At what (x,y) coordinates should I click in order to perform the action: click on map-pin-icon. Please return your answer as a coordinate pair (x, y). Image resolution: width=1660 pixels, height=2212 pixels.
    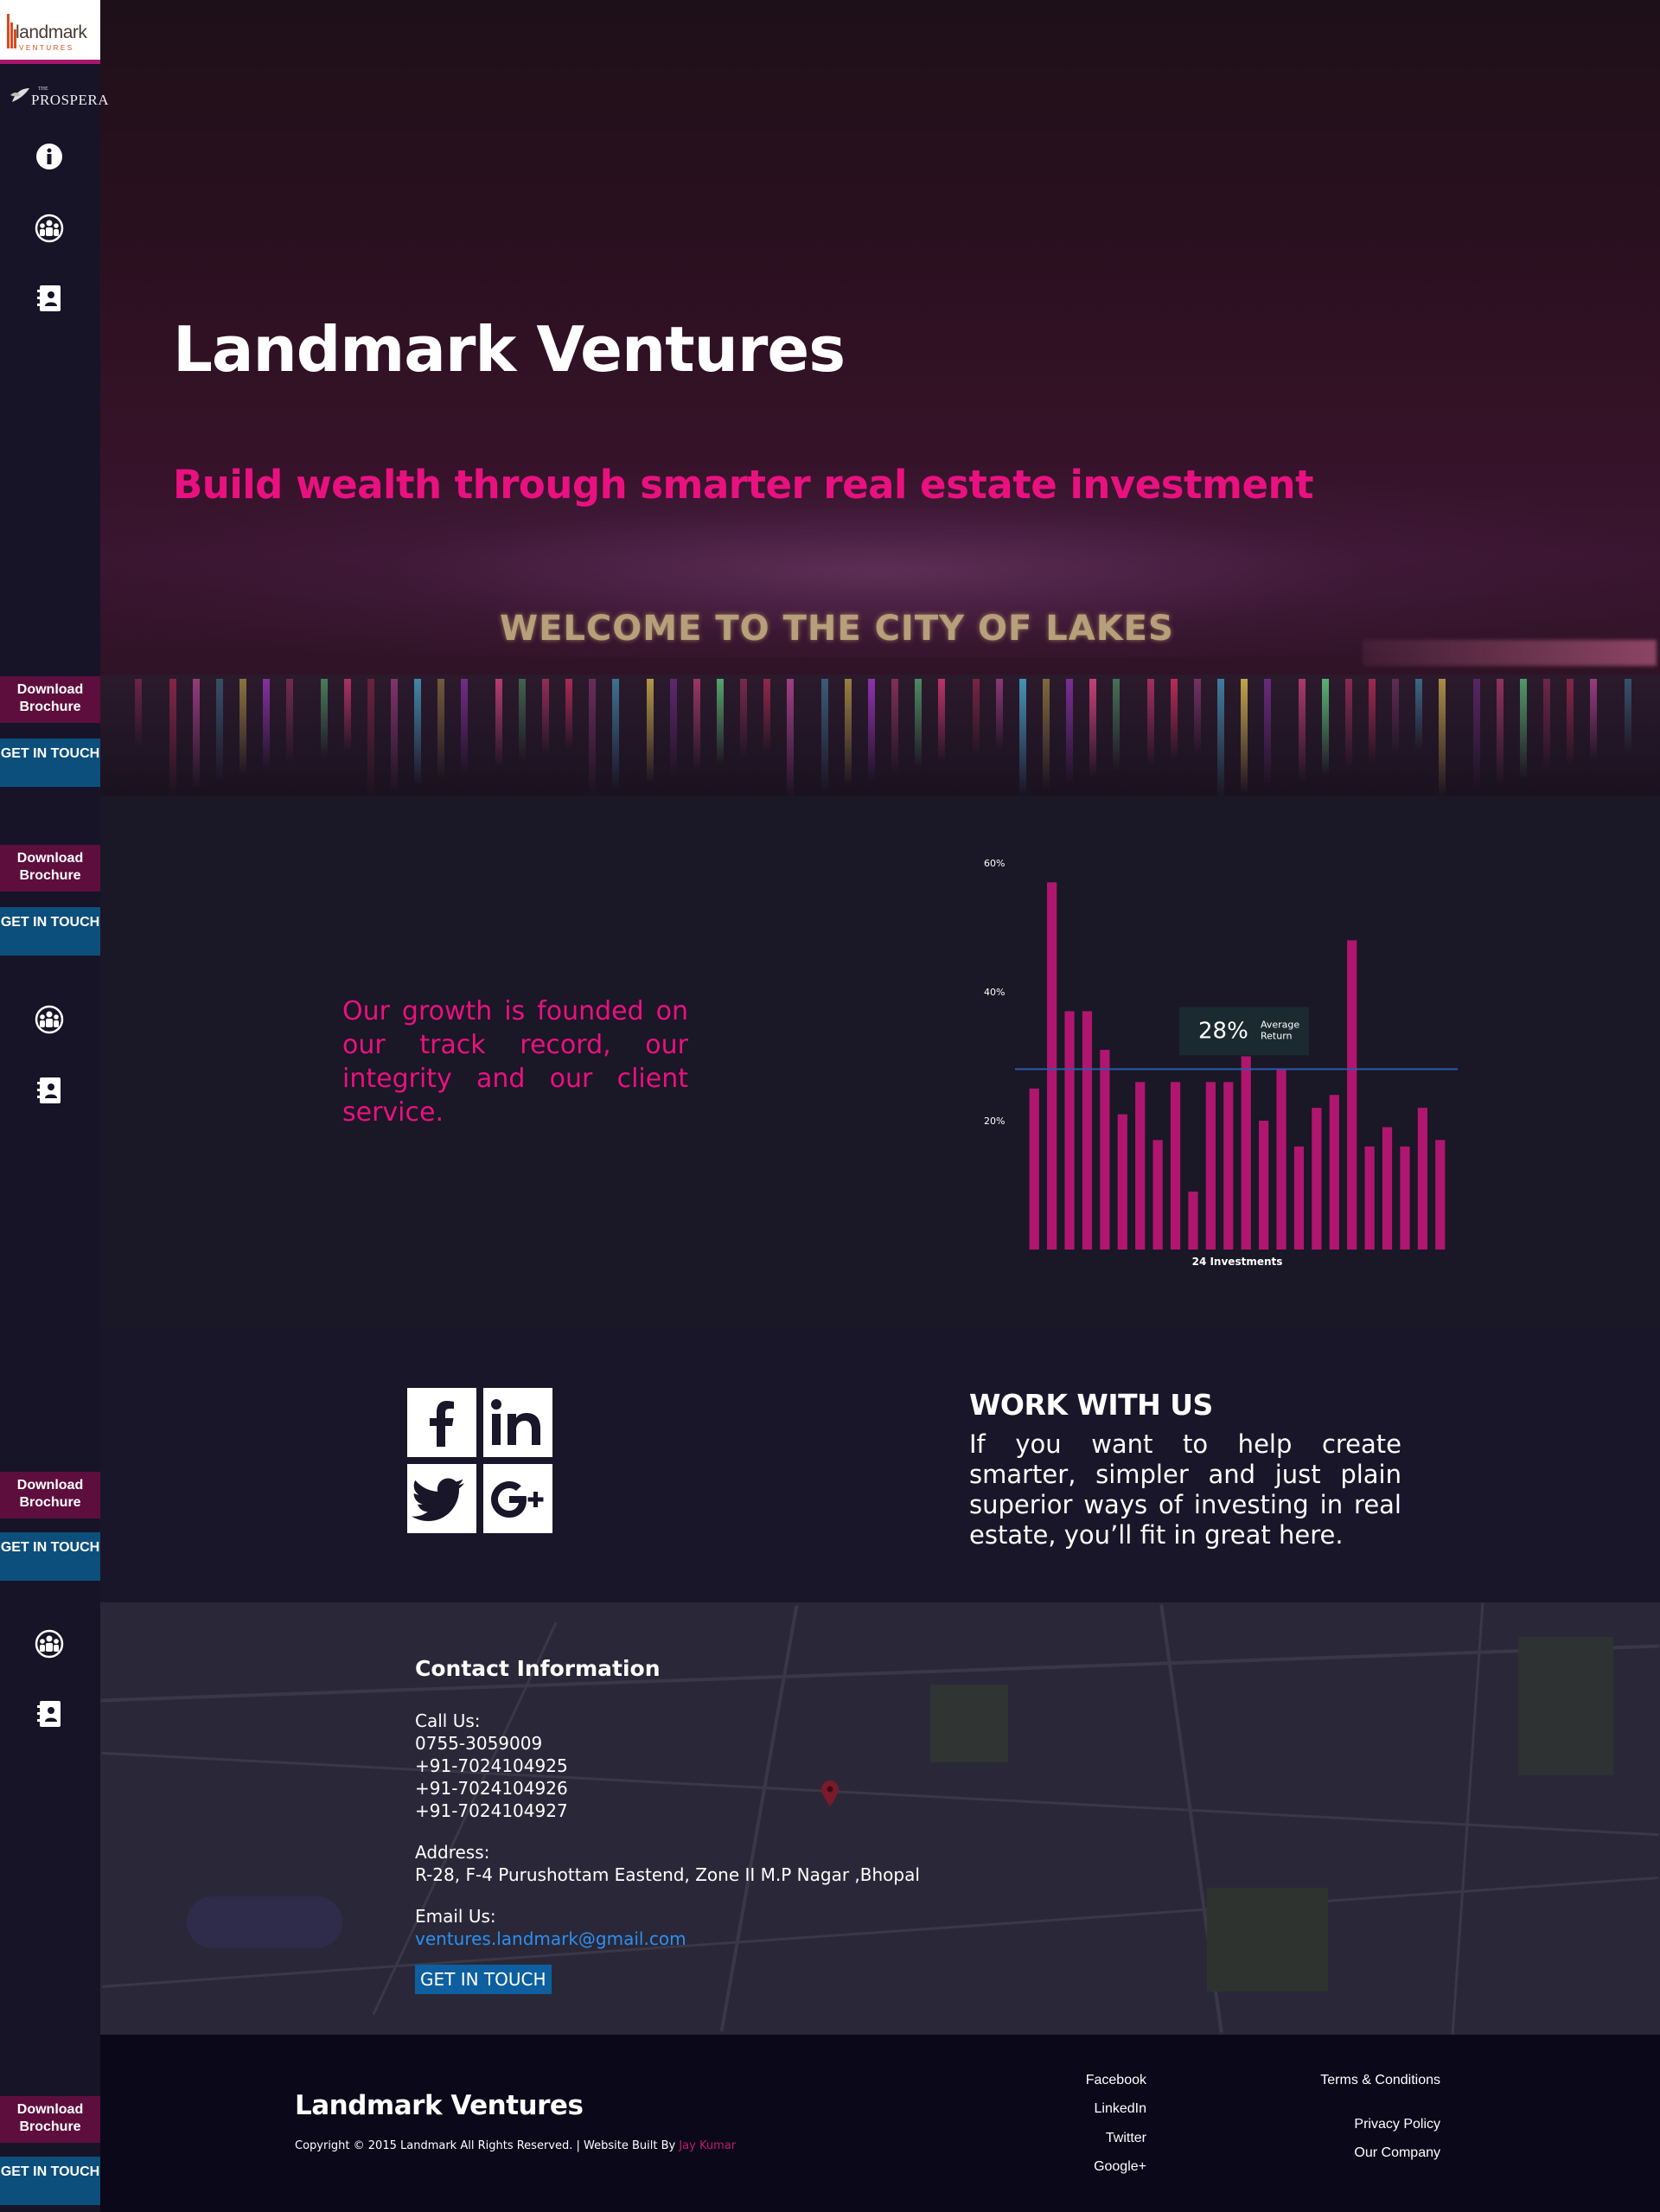
    Looking at the image, I should click on (830, 1793).